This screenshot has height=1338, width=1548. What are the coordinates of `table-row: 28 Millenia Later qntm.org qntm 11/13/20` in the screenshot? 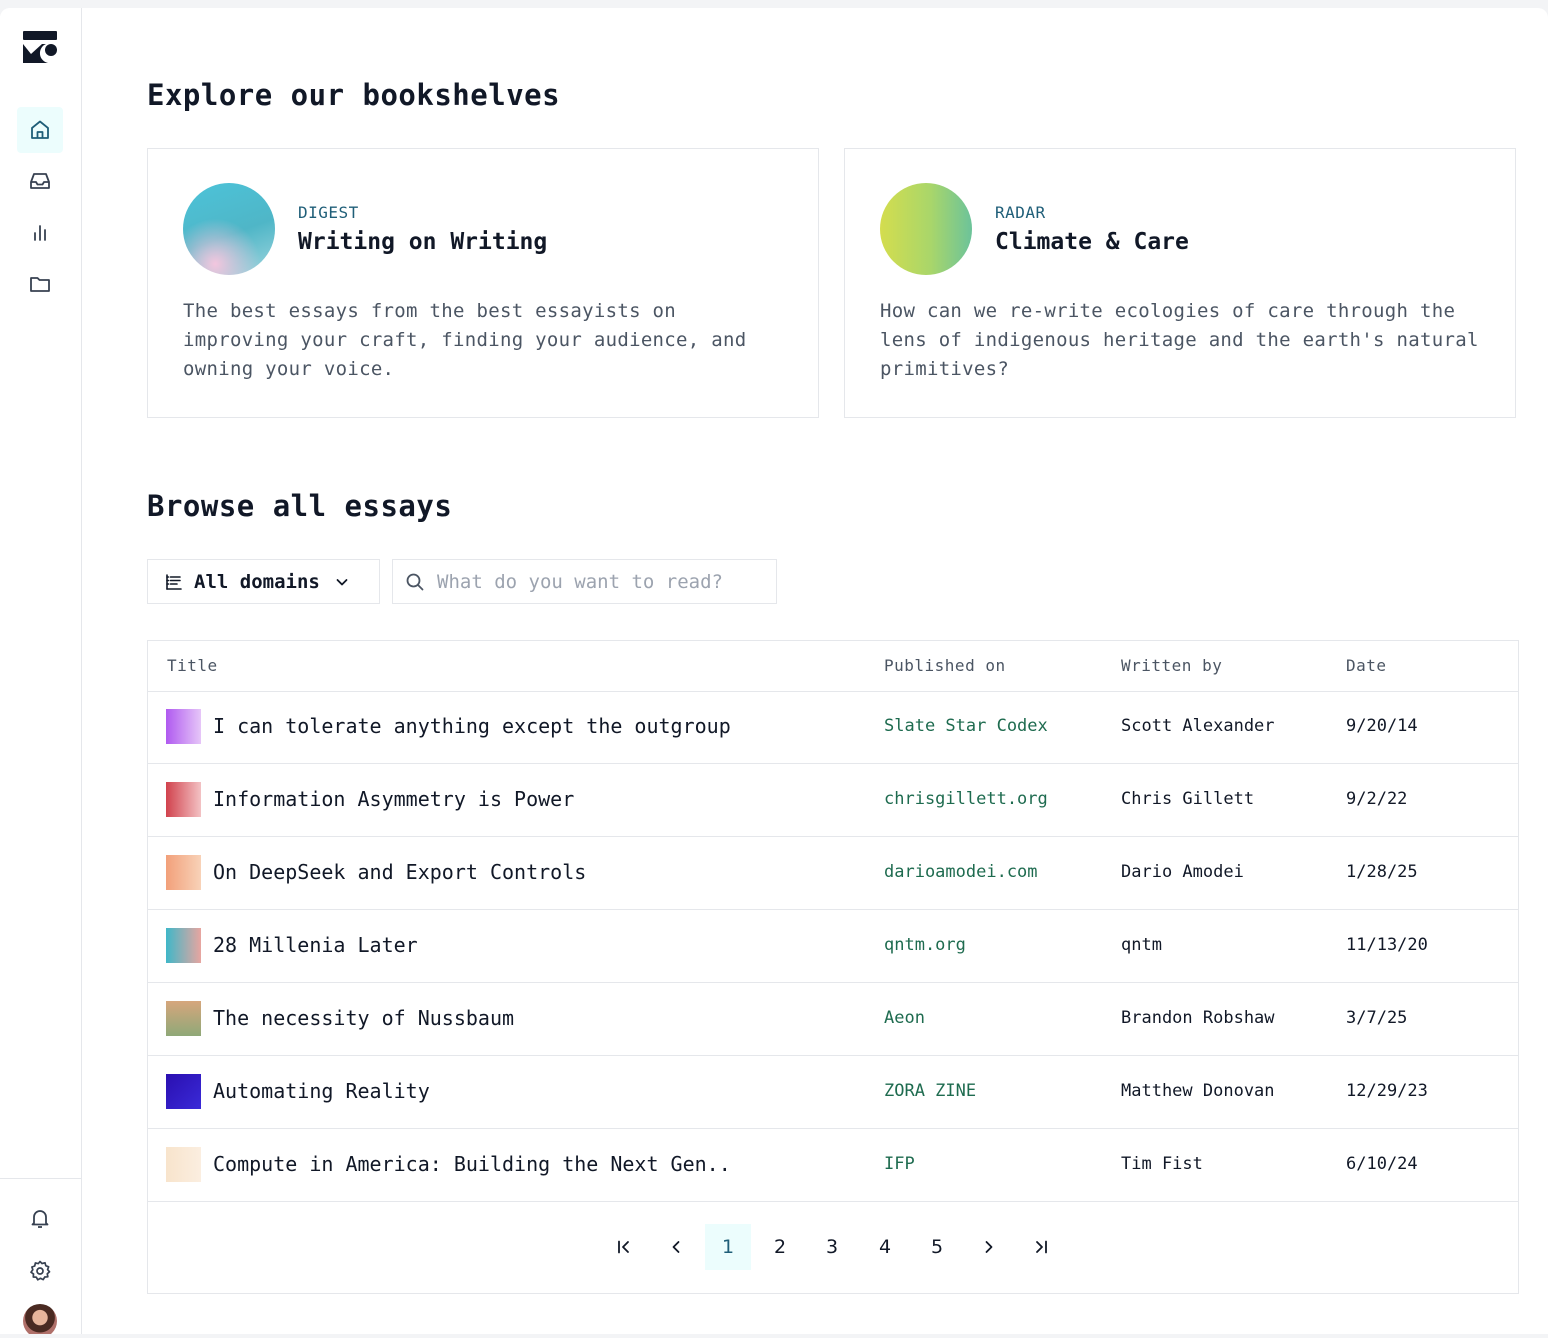 It's located at (833, 946).